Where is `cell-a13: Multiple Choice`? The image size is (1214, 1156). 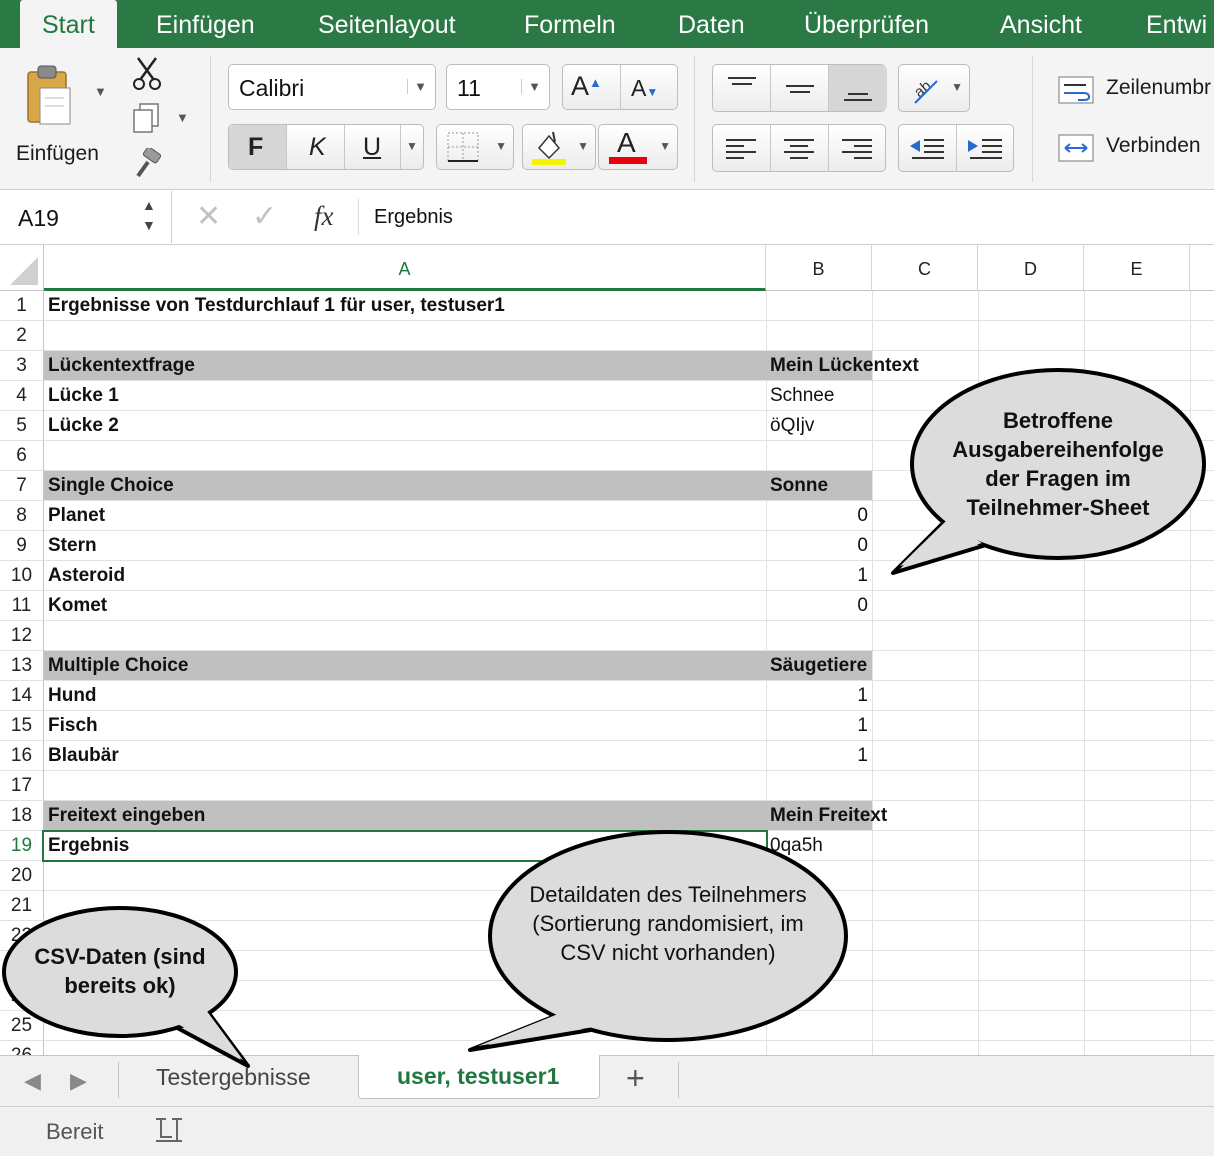
cell-a13: Multiple Choice is located at coordinates (118, 666).